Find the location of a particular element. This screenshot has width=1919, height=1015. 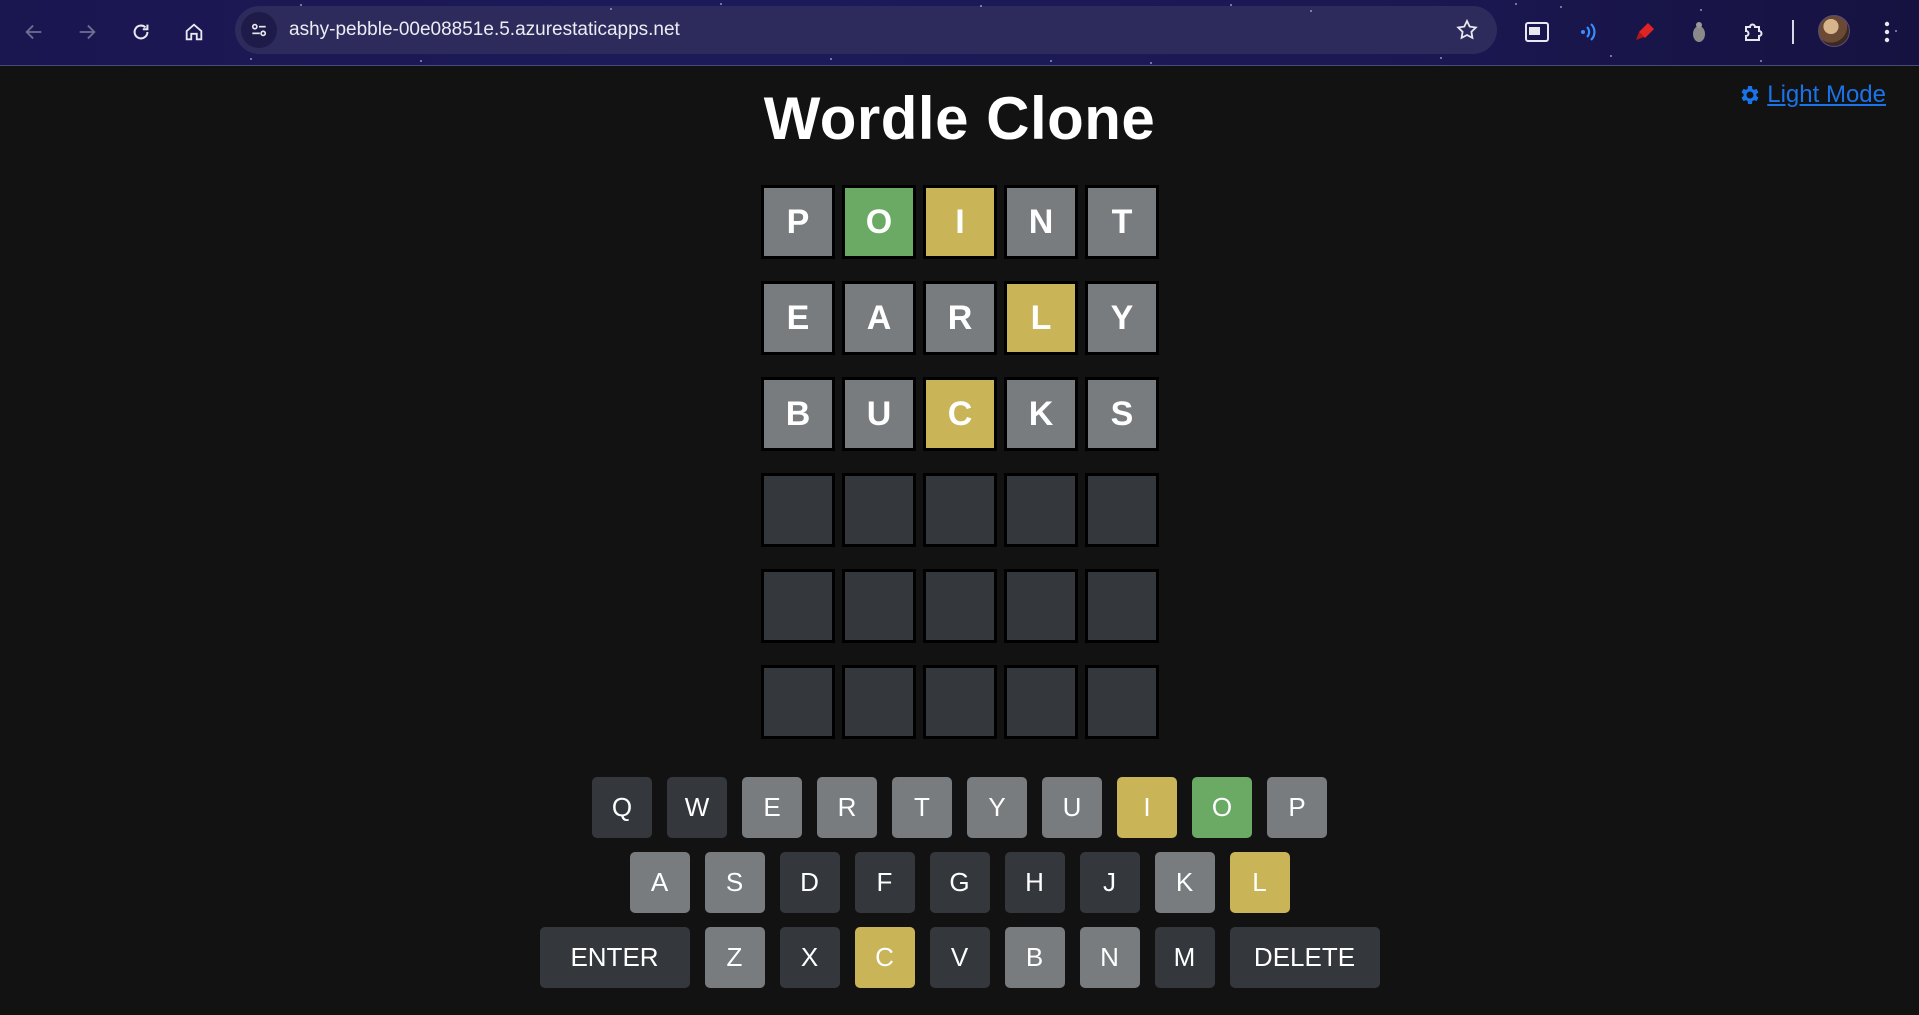

board-tile: C is located at coordinates (960, 414).